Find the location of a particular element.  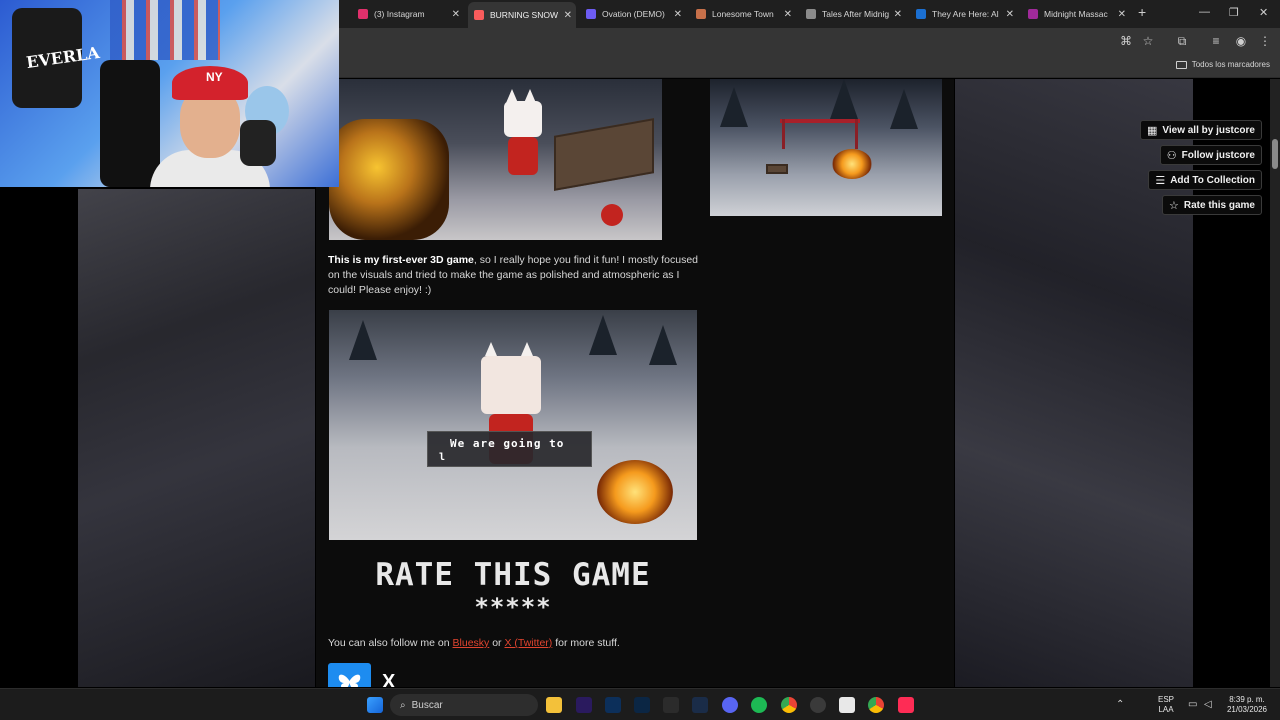

tab-title: (3) Instagram is located at coordinates (399, 14).